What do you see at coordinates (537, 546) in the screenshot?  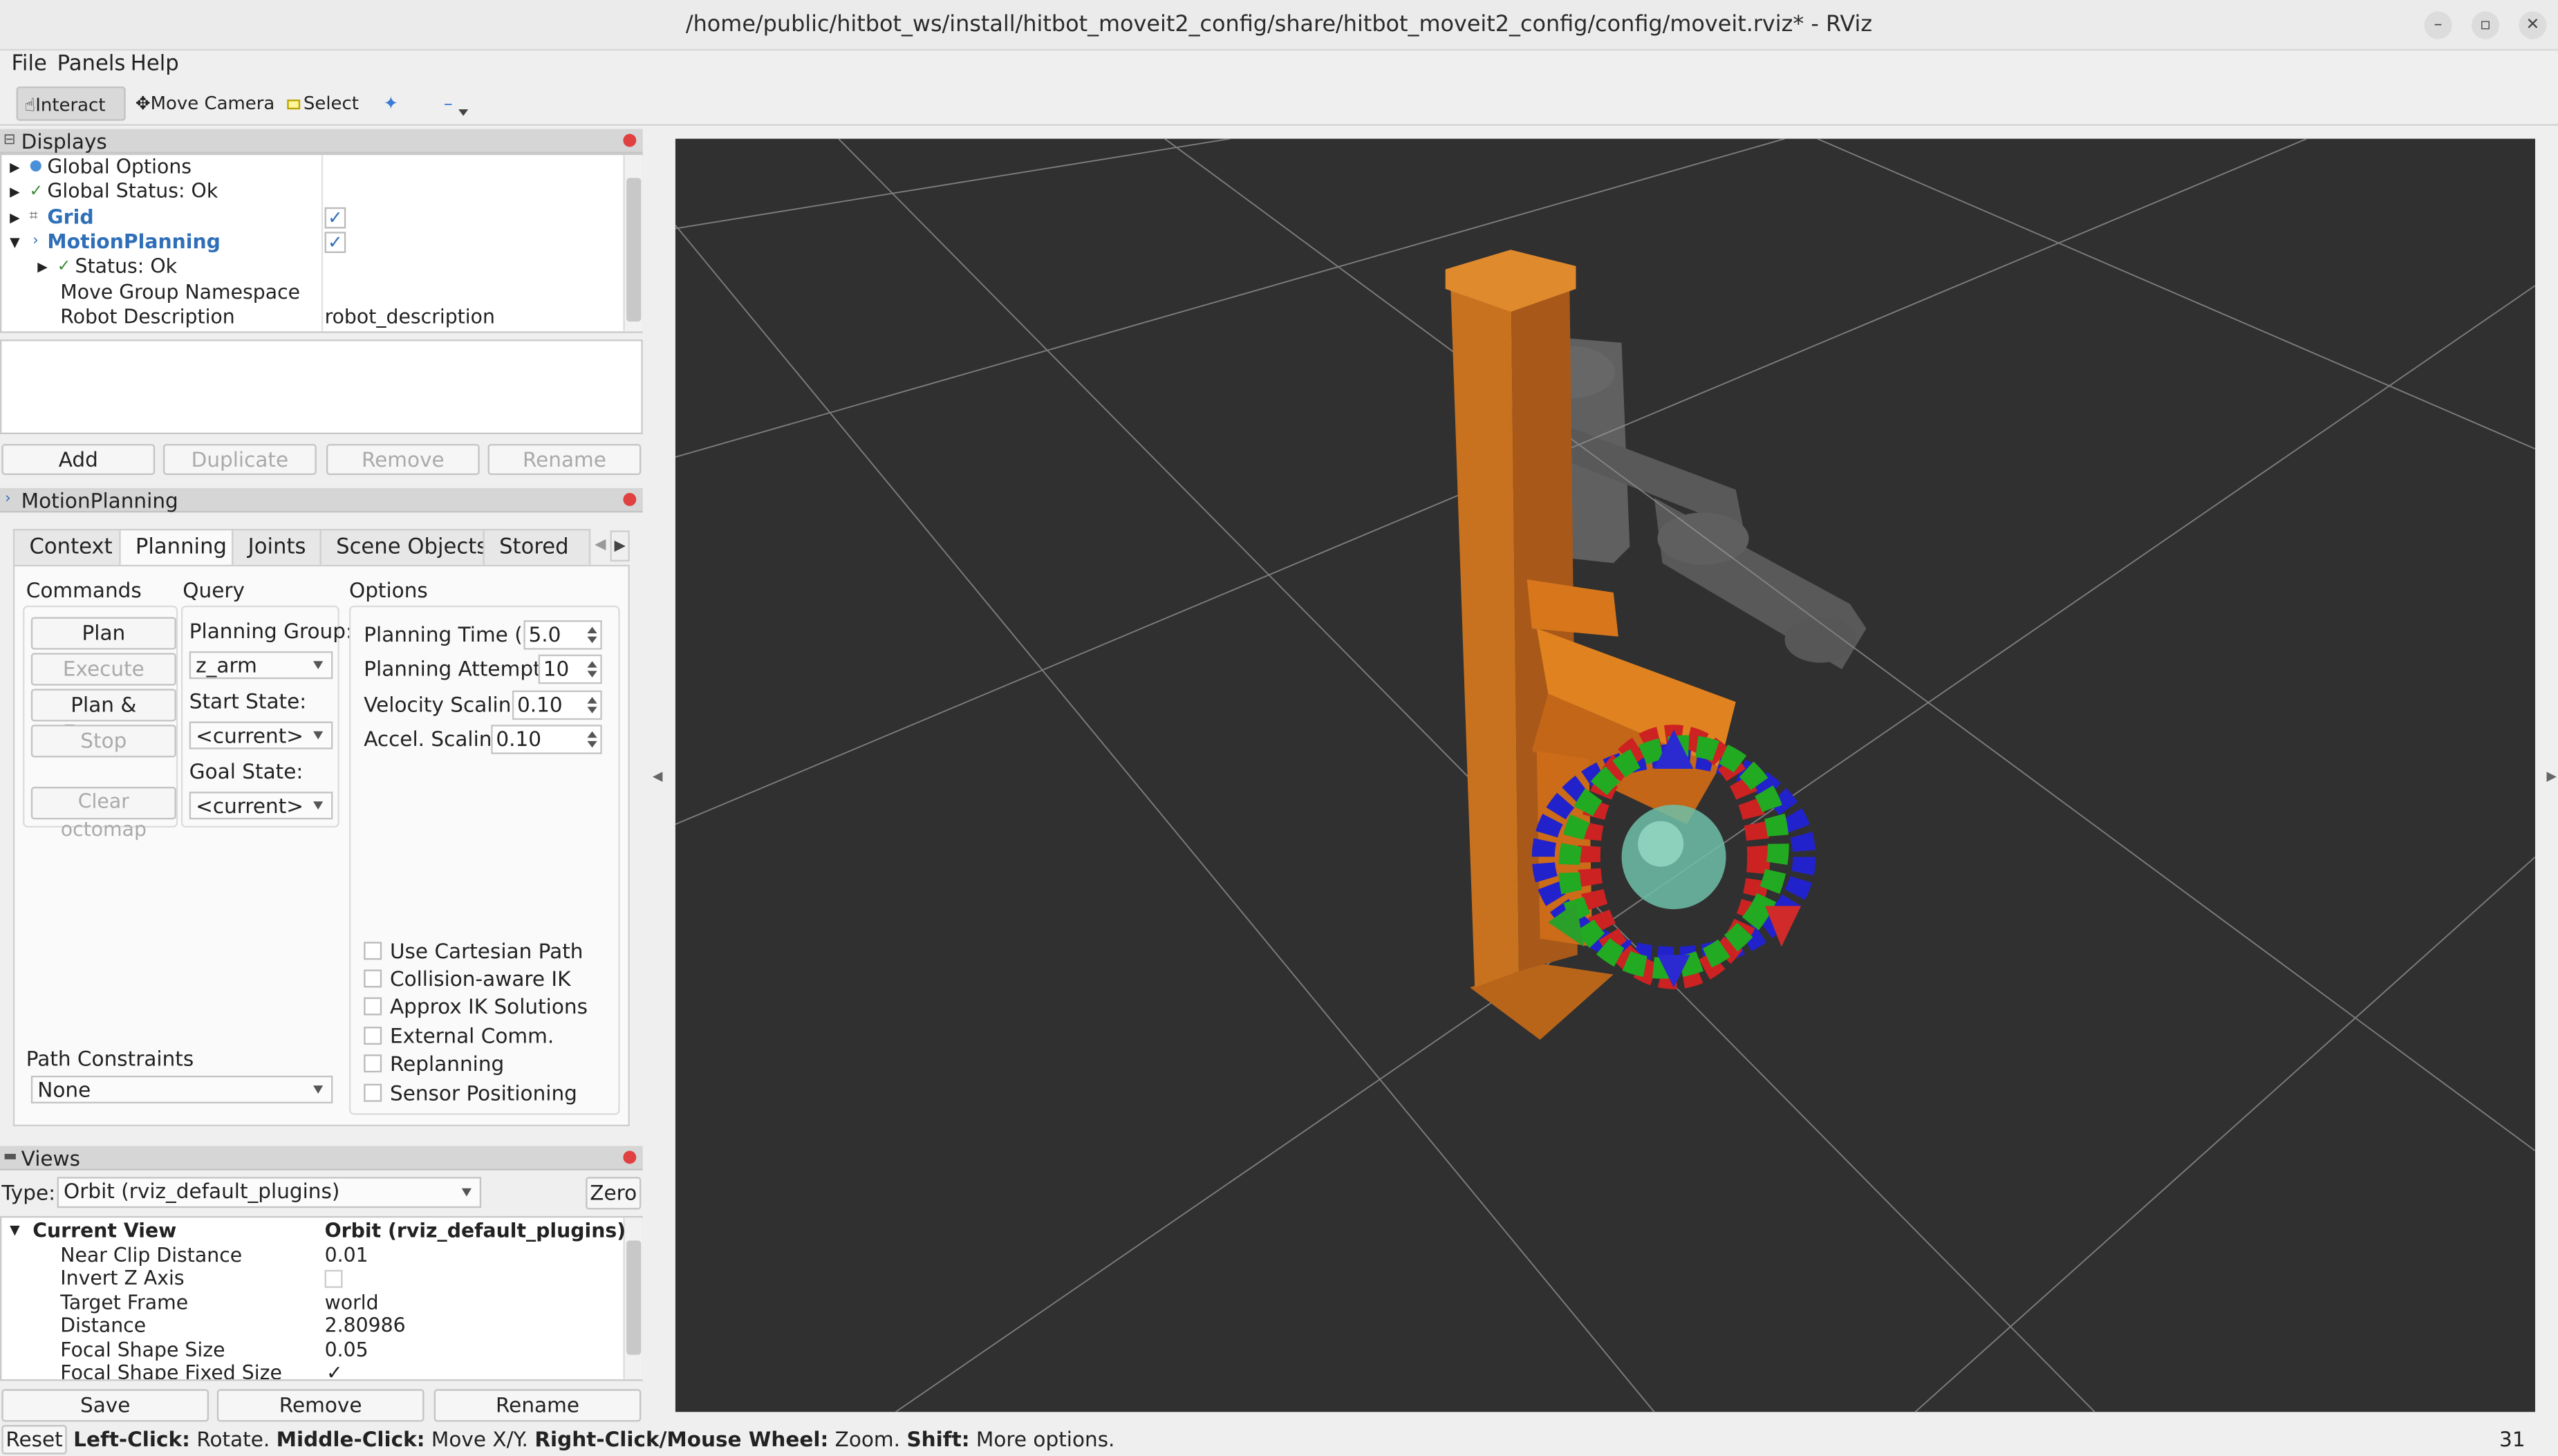 I see `tab-stored-scenes: Stored Sc` at bounding box center [537, 546].